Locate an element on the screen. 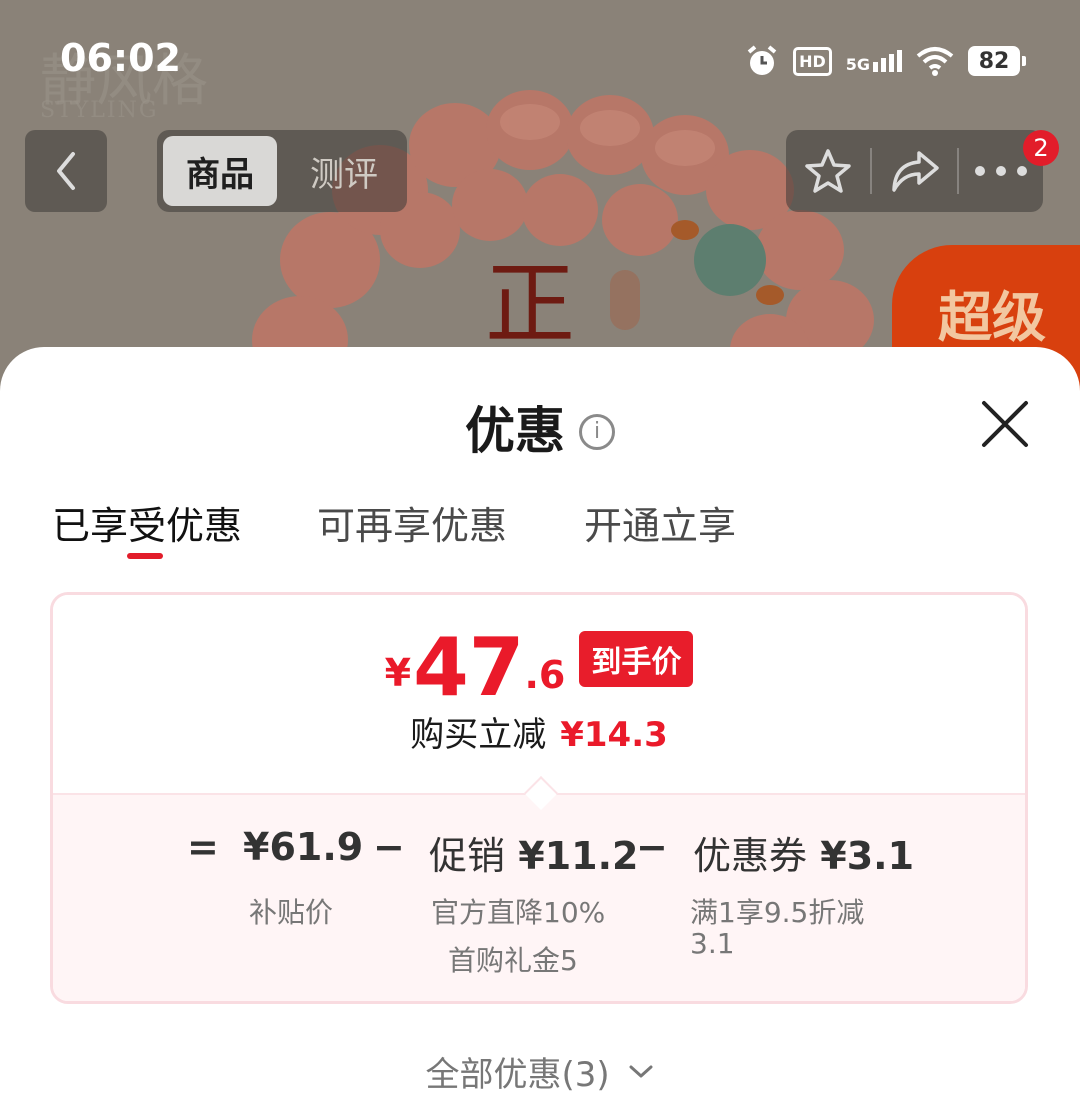  coupon-detail: 3.1 is located at coordinates (712, 943).